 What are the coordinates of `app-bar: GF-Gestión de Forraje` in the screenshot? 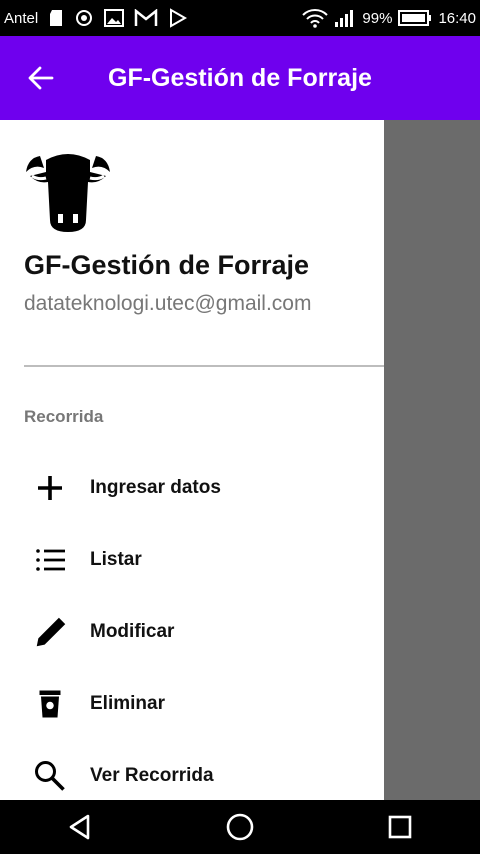 It's located at (240, 78).